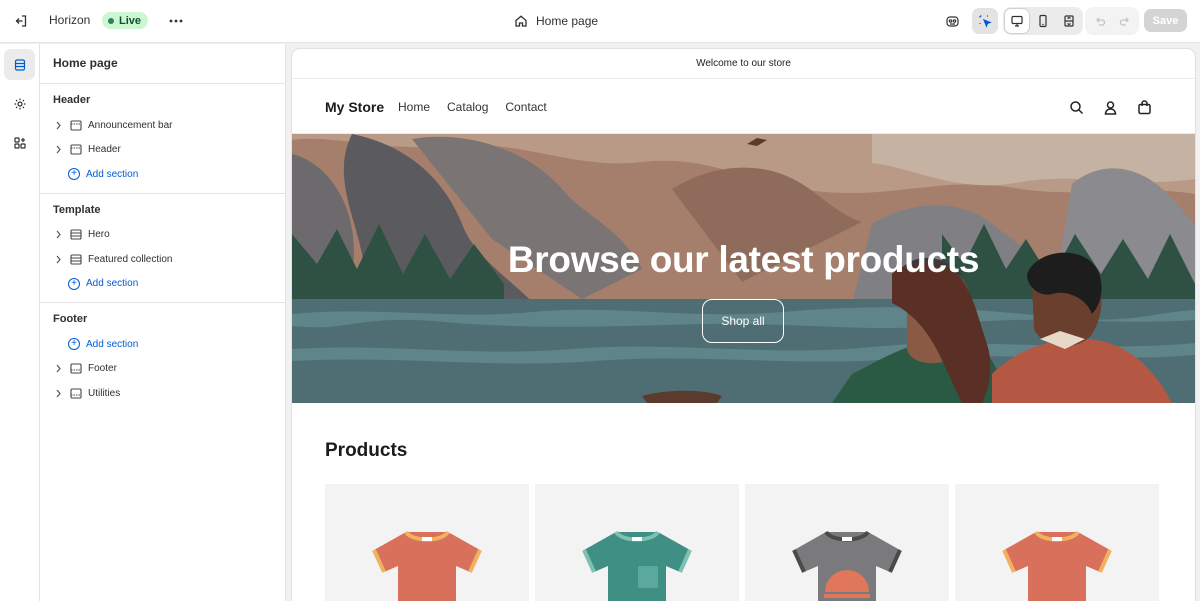 The height and width of the screenshot is (601, 1200). What do you see at coordinates (130, 125) in the screenshot?
I see `sidebar-item-label: Announcement bar` at bounding box center [130, 125].